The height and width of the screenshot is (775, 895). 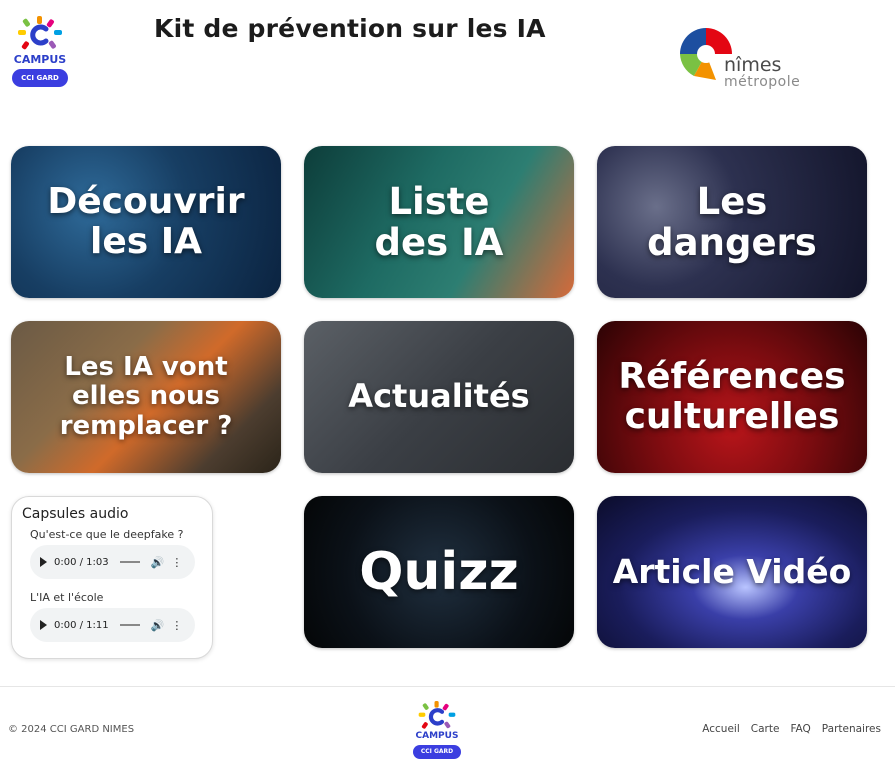 What do you see at coordinates (721, 729) in the screenshot?
I see `footer-link-accueil: Accueil` at bounding box center [721, 729].